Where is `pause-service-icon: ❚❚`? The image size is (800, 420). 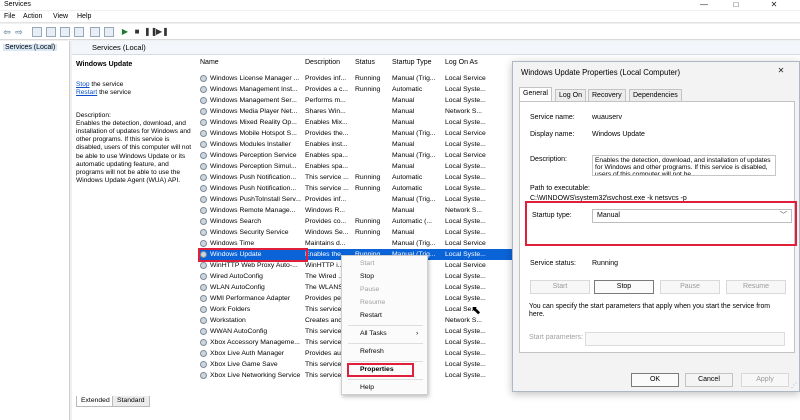 pause-service-icon: ❚❚ is located at coordinates (150, 32).